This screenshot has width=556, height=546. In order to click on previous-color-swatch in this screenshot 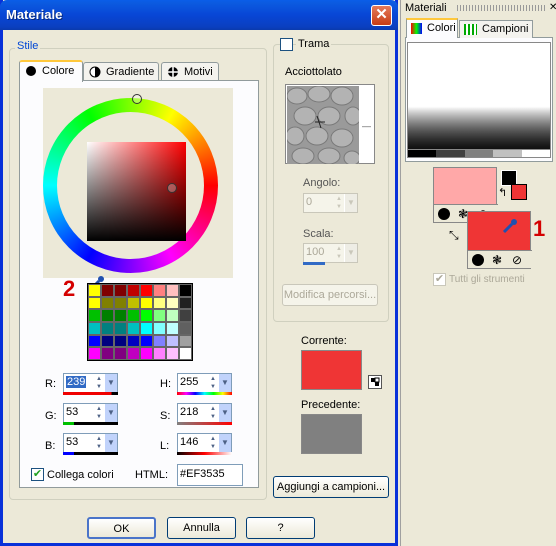, I will do `click(331, 434)`.